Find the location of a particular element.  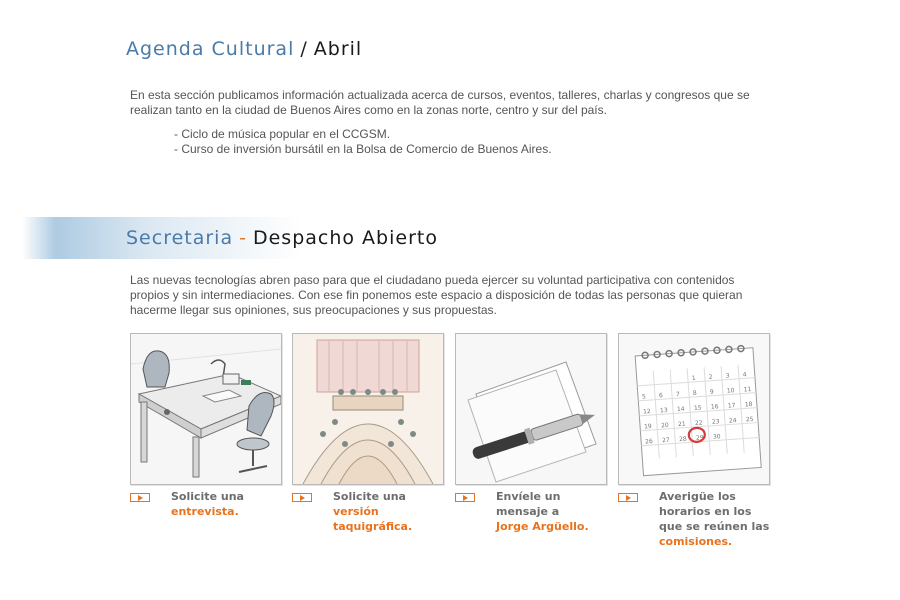

card-mensaje: Envíele un mensaje a Jorge Argüello. is located at coordinates (531, 441).